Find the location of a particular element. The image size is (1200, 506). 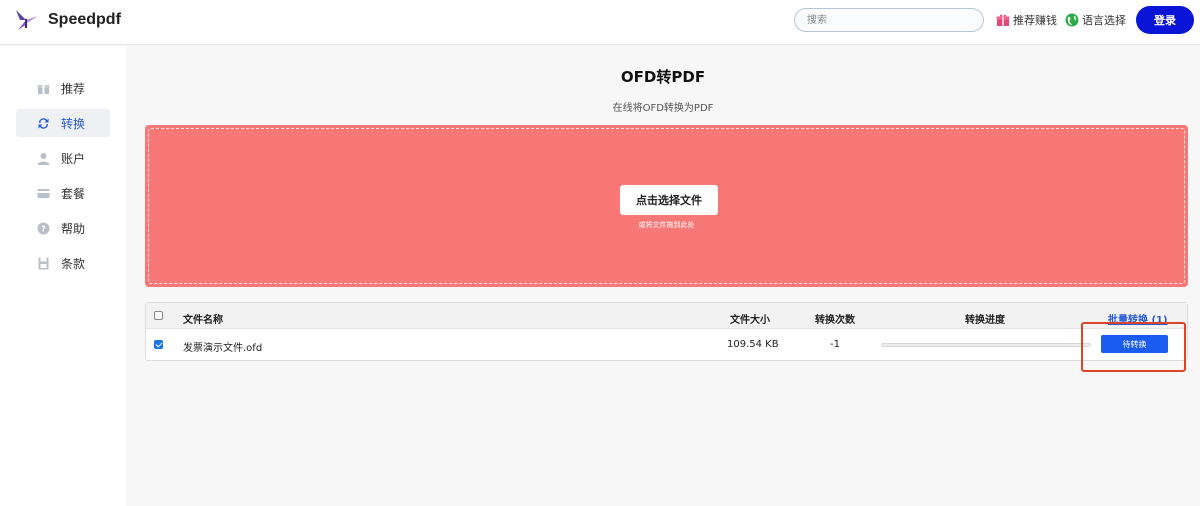

convert-icon is located at coordinates (43, 123).